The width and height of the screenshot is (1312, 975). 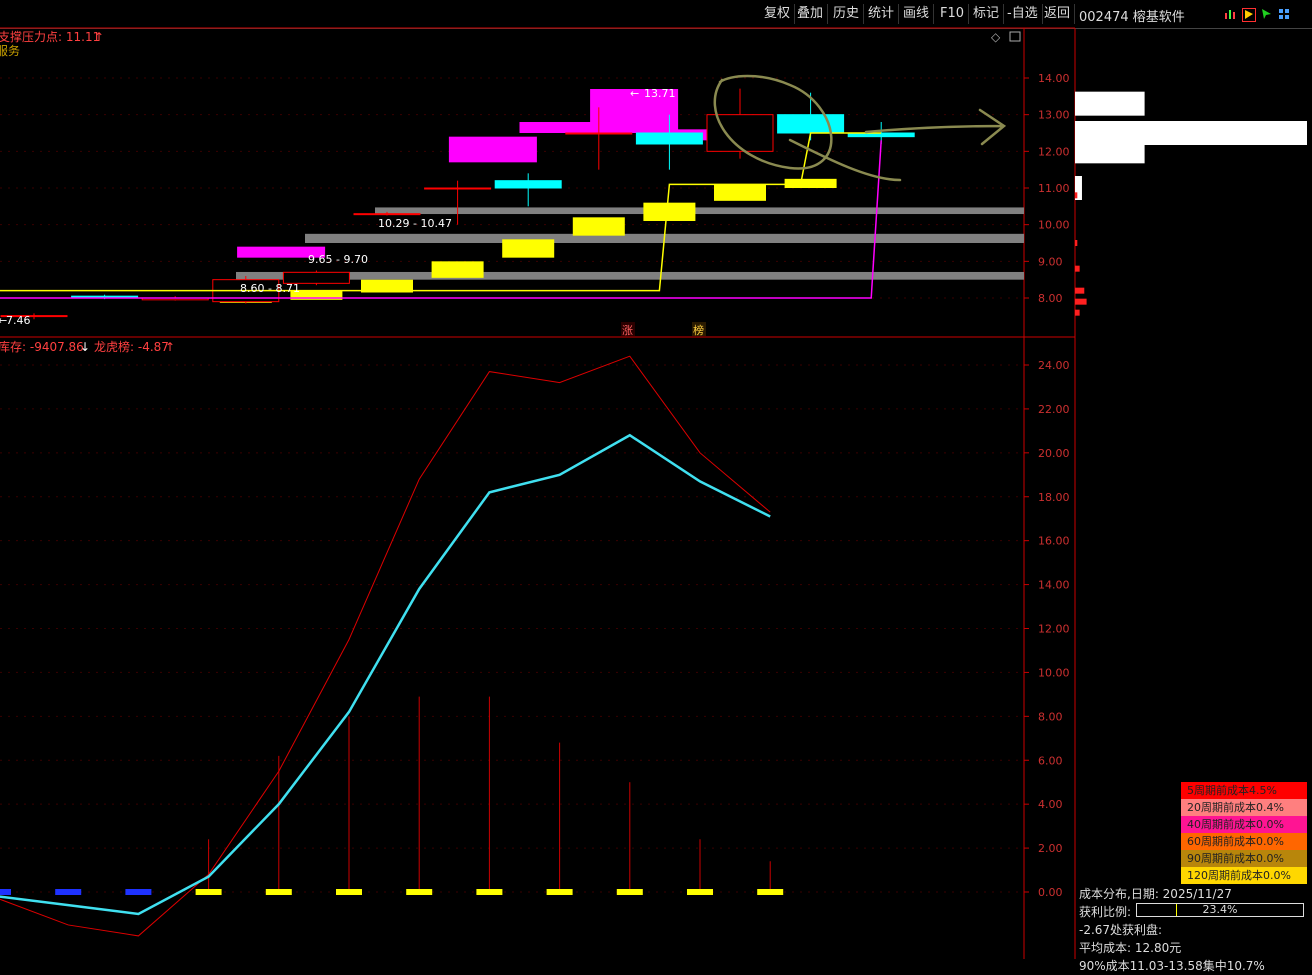 I want to click on cost-legend-row: 120周期前成本0.0%, so click(x=1244, y=875).